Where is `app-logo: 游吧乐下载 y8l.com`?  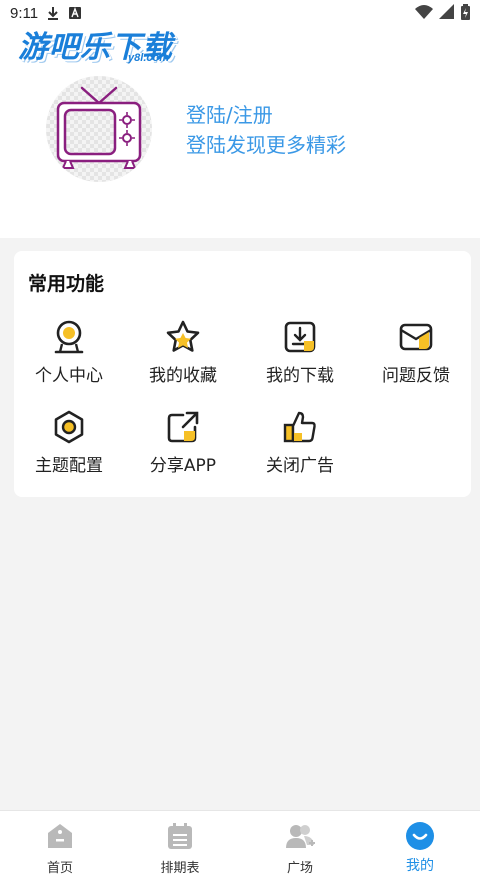 app-logo: 游吧乐下载 y8l.com is located at coordinates (95, 44).